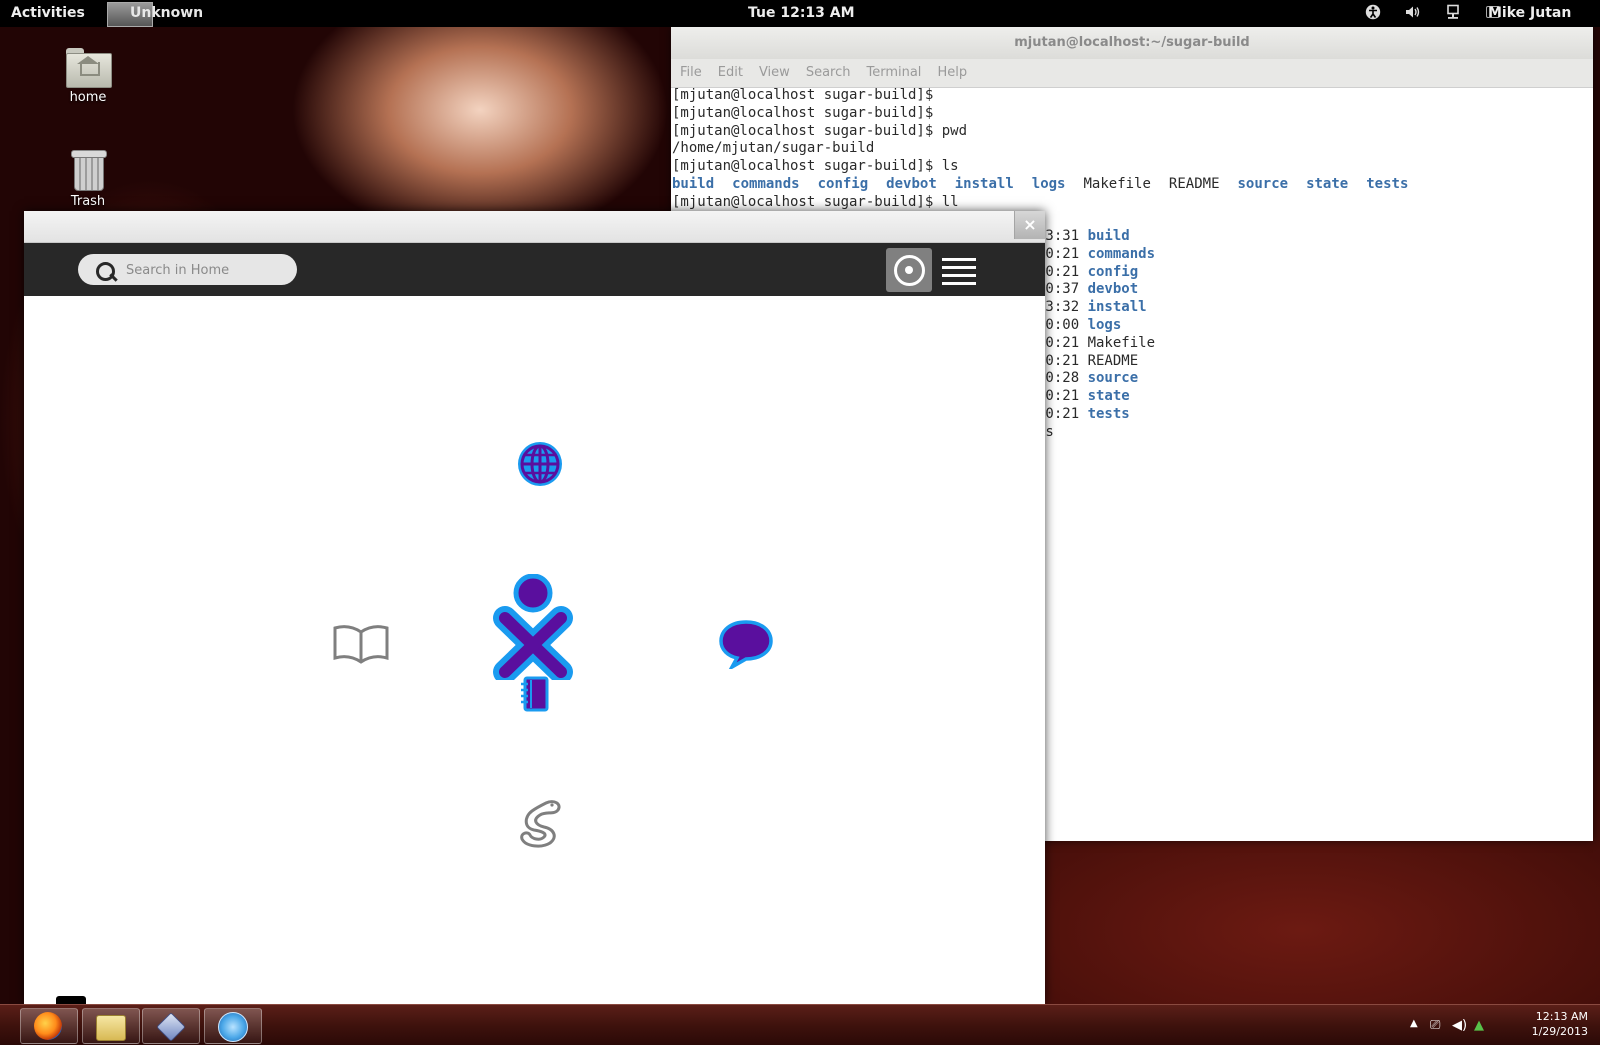 Image resolution: width=1600 pixels, height=1045 pixels. What do you see at coordinates (1045, 431) in the screenshot?
I see `ll-tail: fs` at bounding box center [1045, 431].